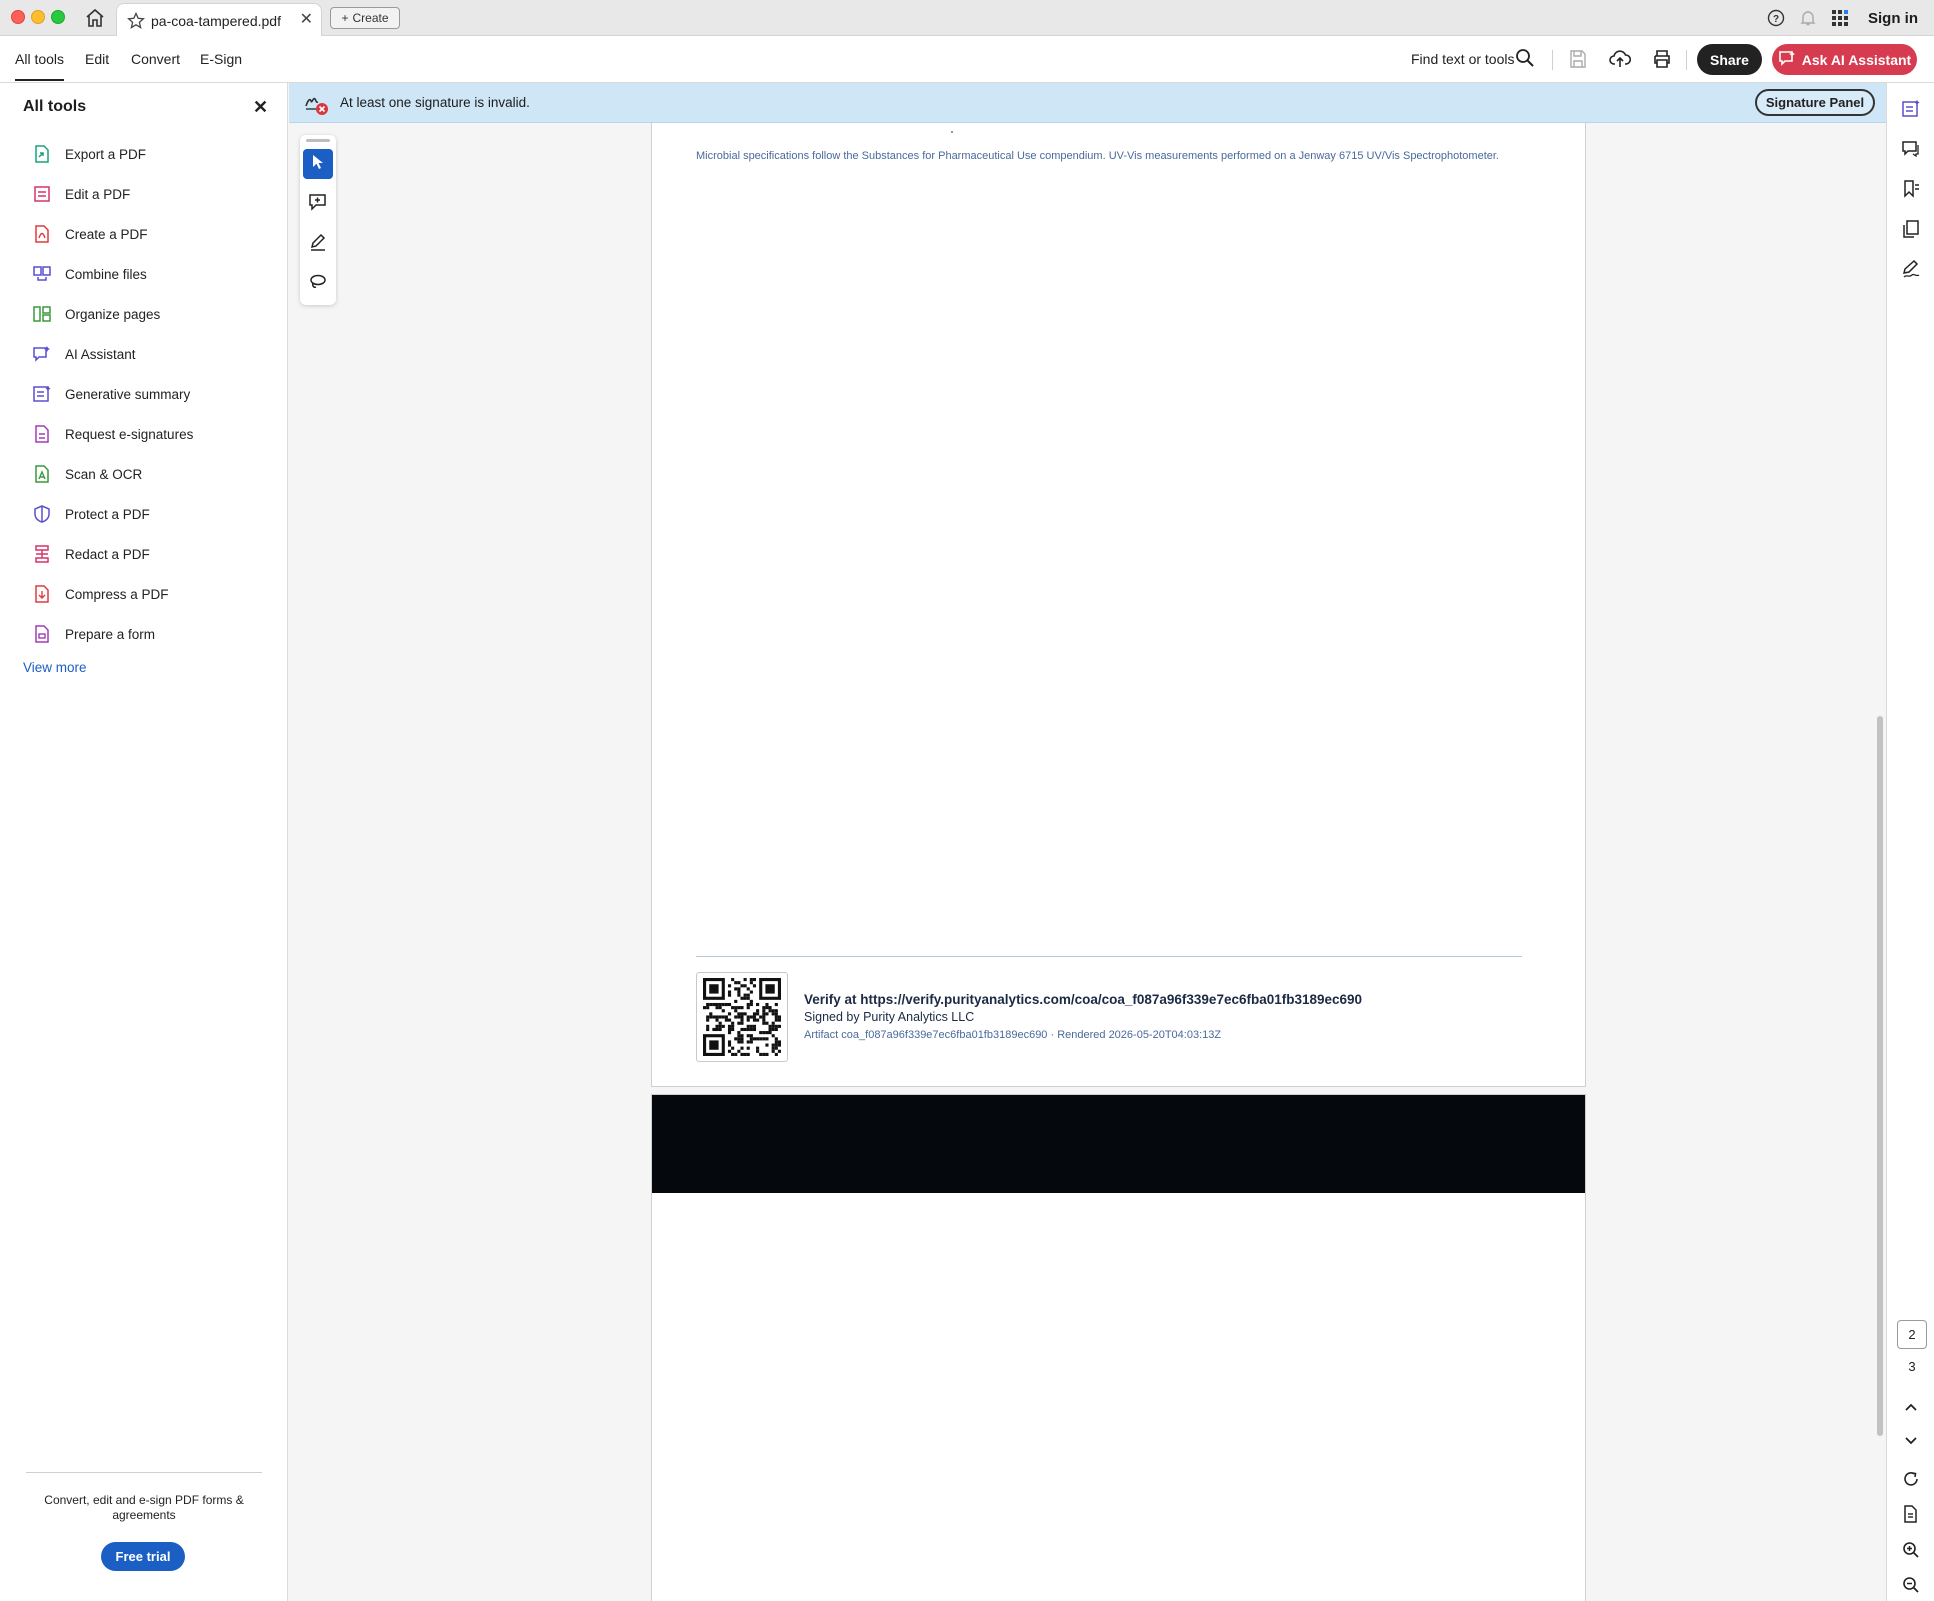 The width and height of the screenshot is (1934, 1601). Describe the element at coordinates (318, 220) in the screenshot. I see `quick-tools-bar` at that location.